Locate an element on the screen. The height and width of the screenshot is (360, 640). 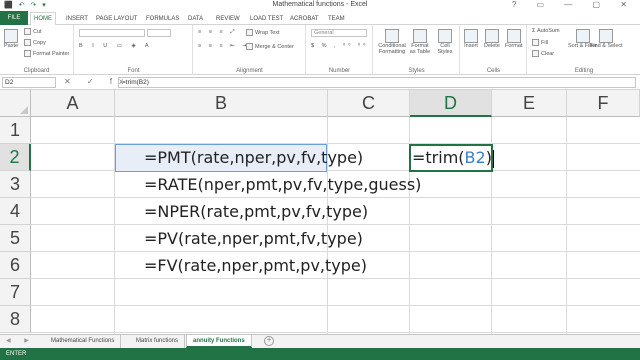
tab-acrobat: ACROBAT is located at coordinates (304, 19).